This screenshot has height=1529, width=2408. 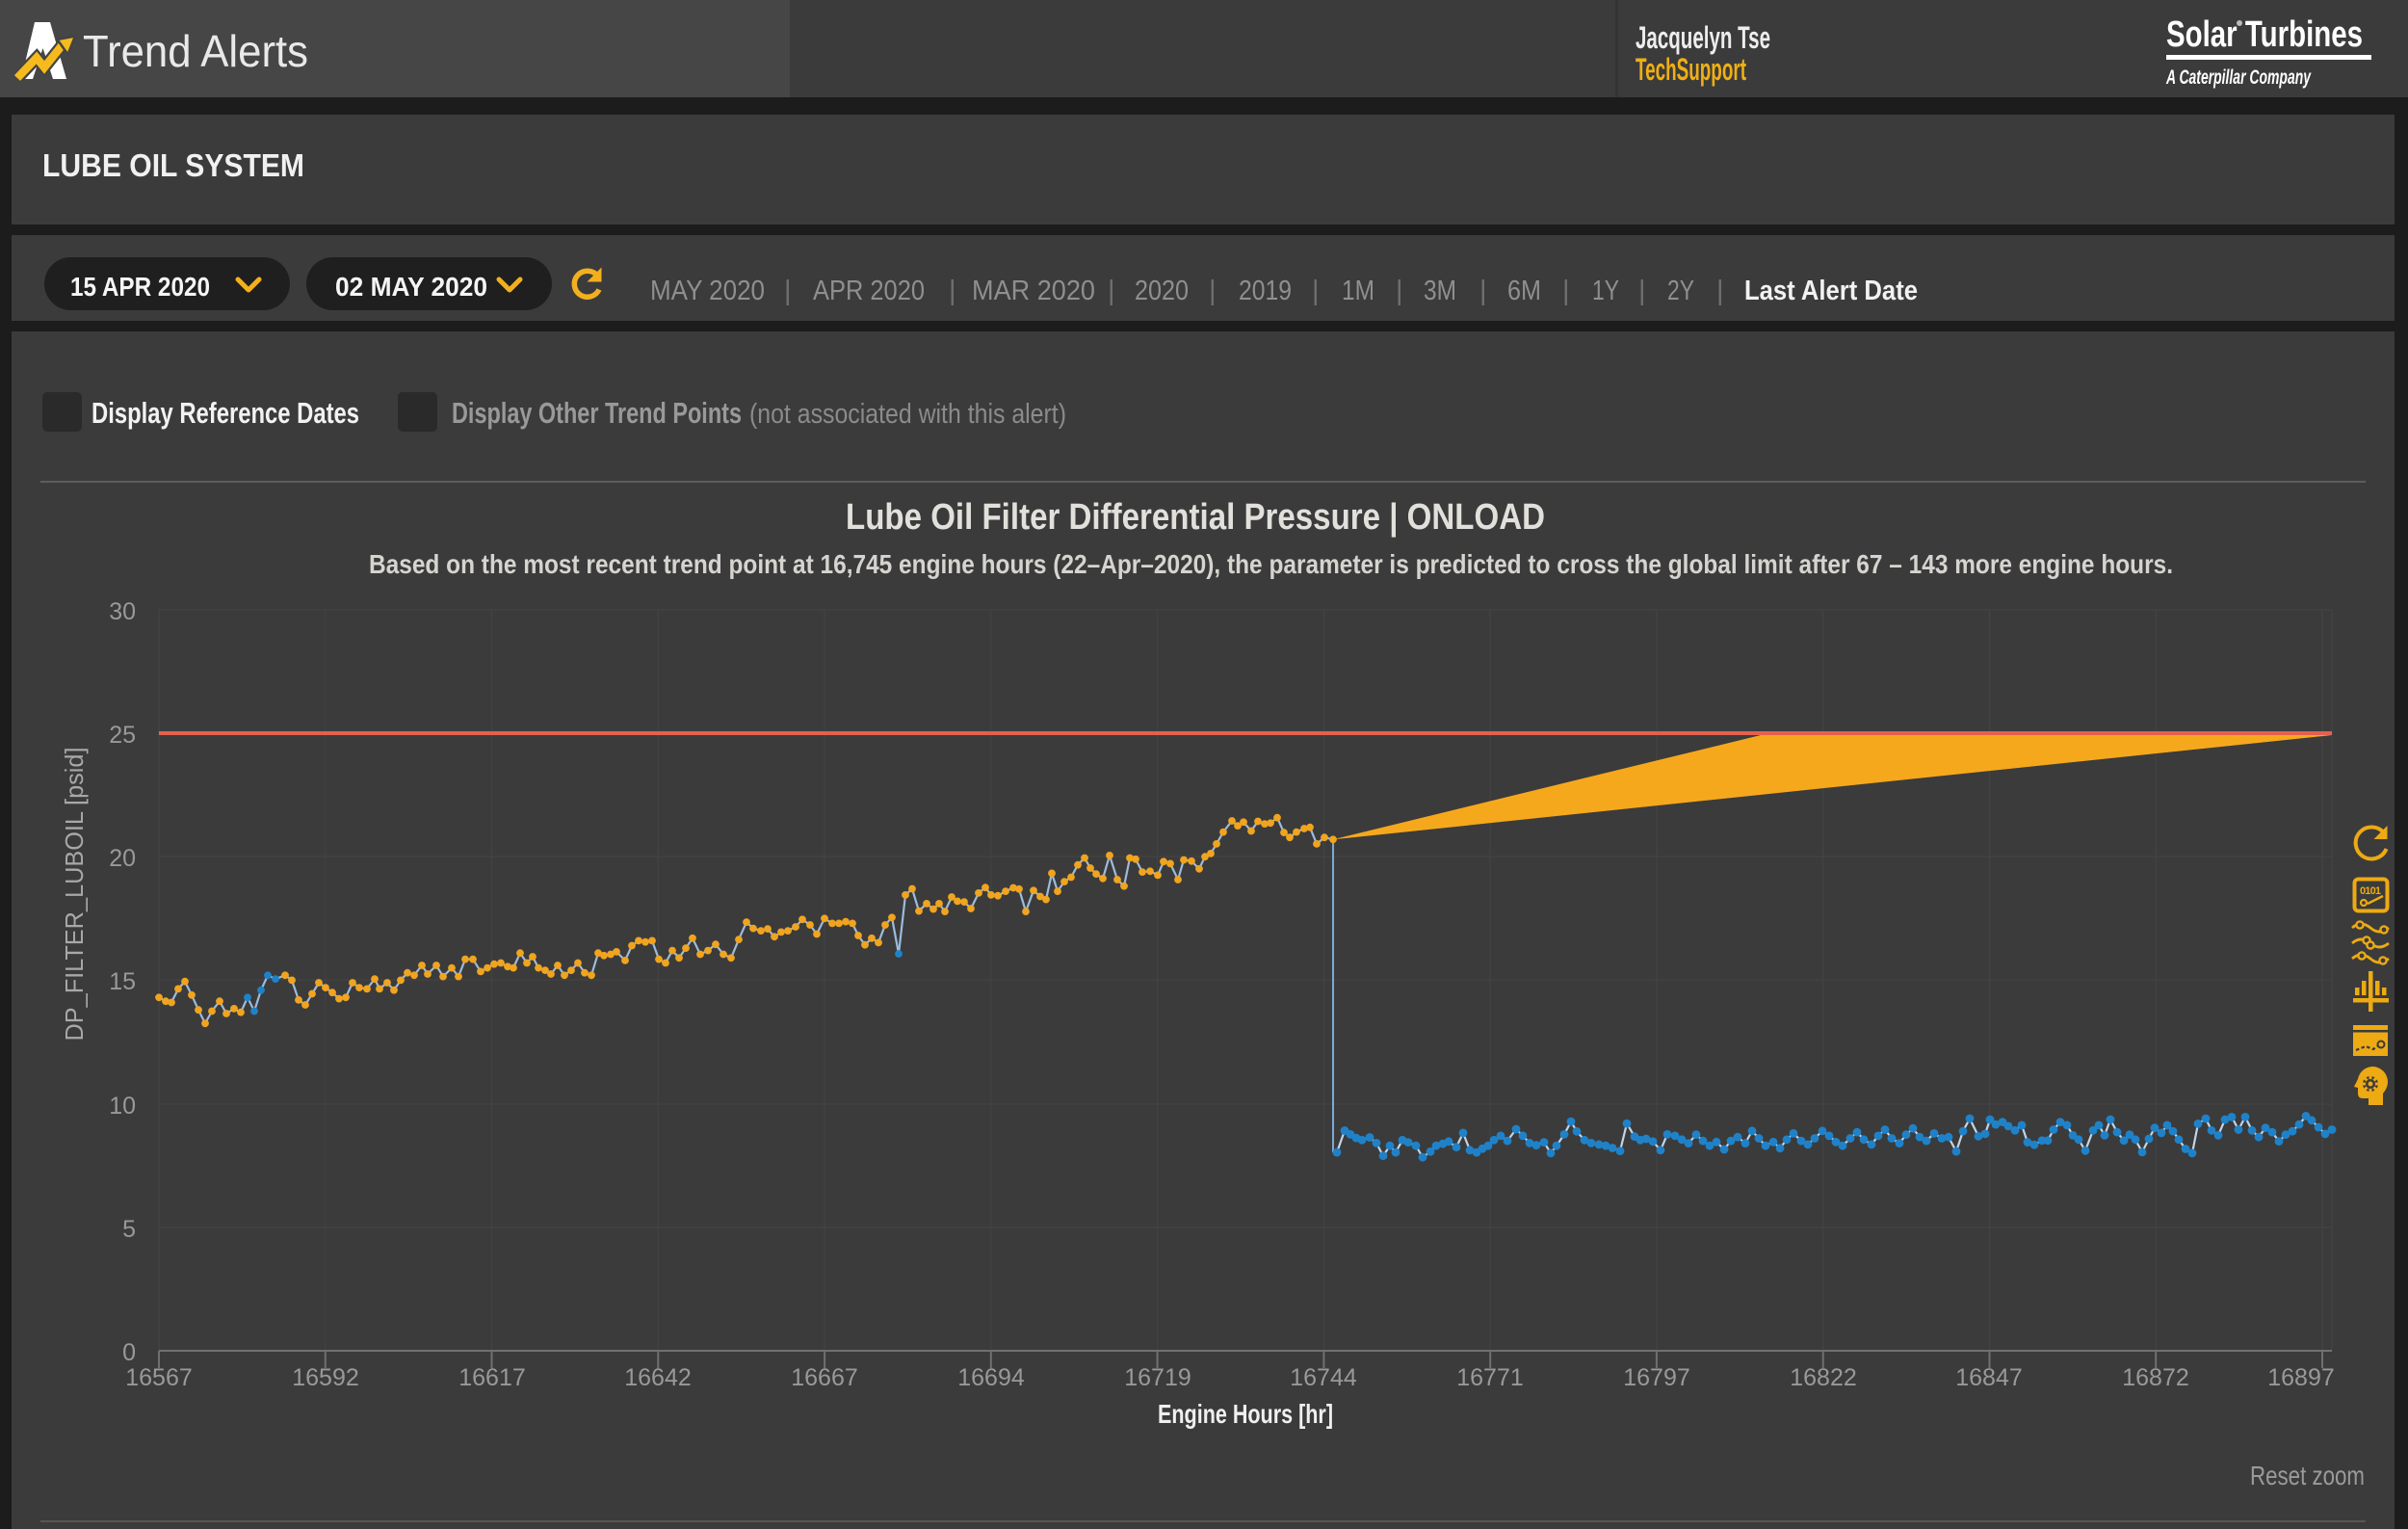 What do you see at coordinates (129, 1352) in the screenshot?
I see `svg-text: 0` at bounding box center [129, 1352].